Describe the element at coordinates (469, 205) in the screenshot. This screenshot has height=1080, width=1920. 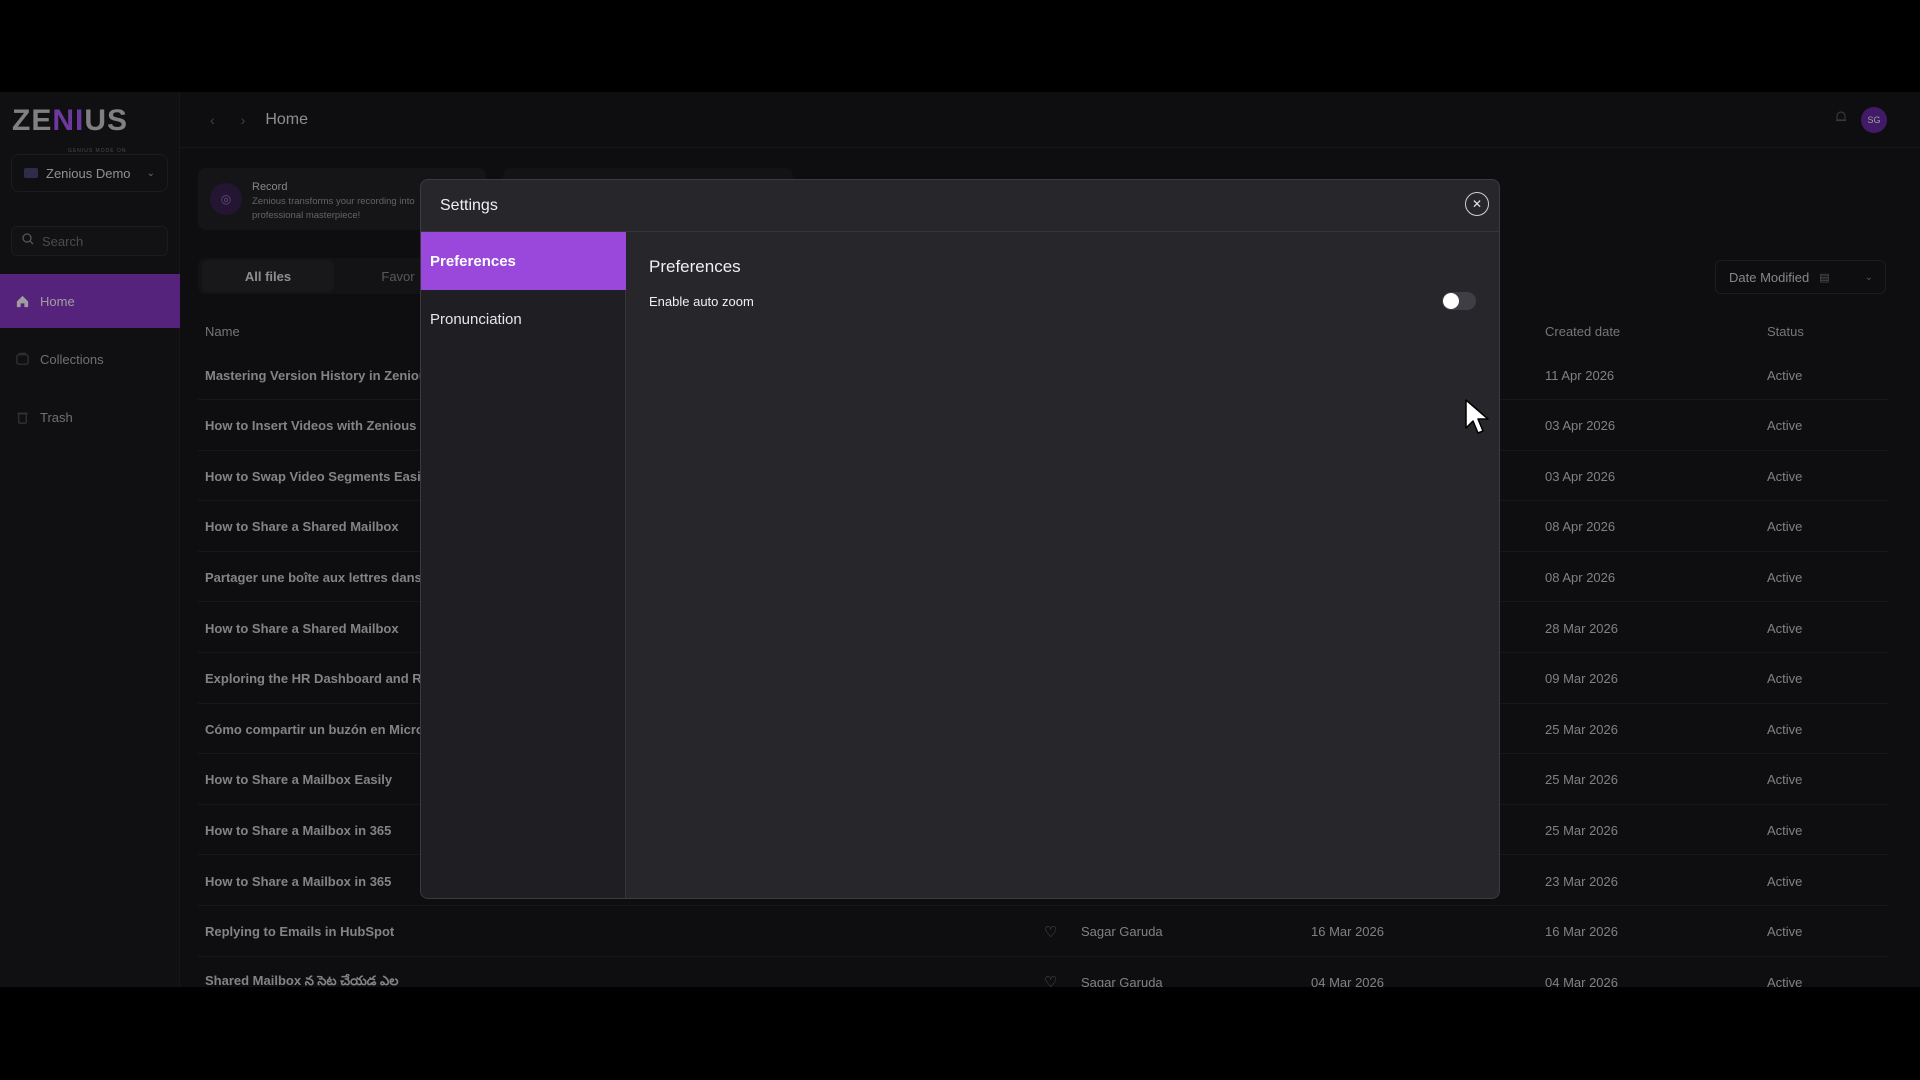
I see `modal-title: Settings` at that location.